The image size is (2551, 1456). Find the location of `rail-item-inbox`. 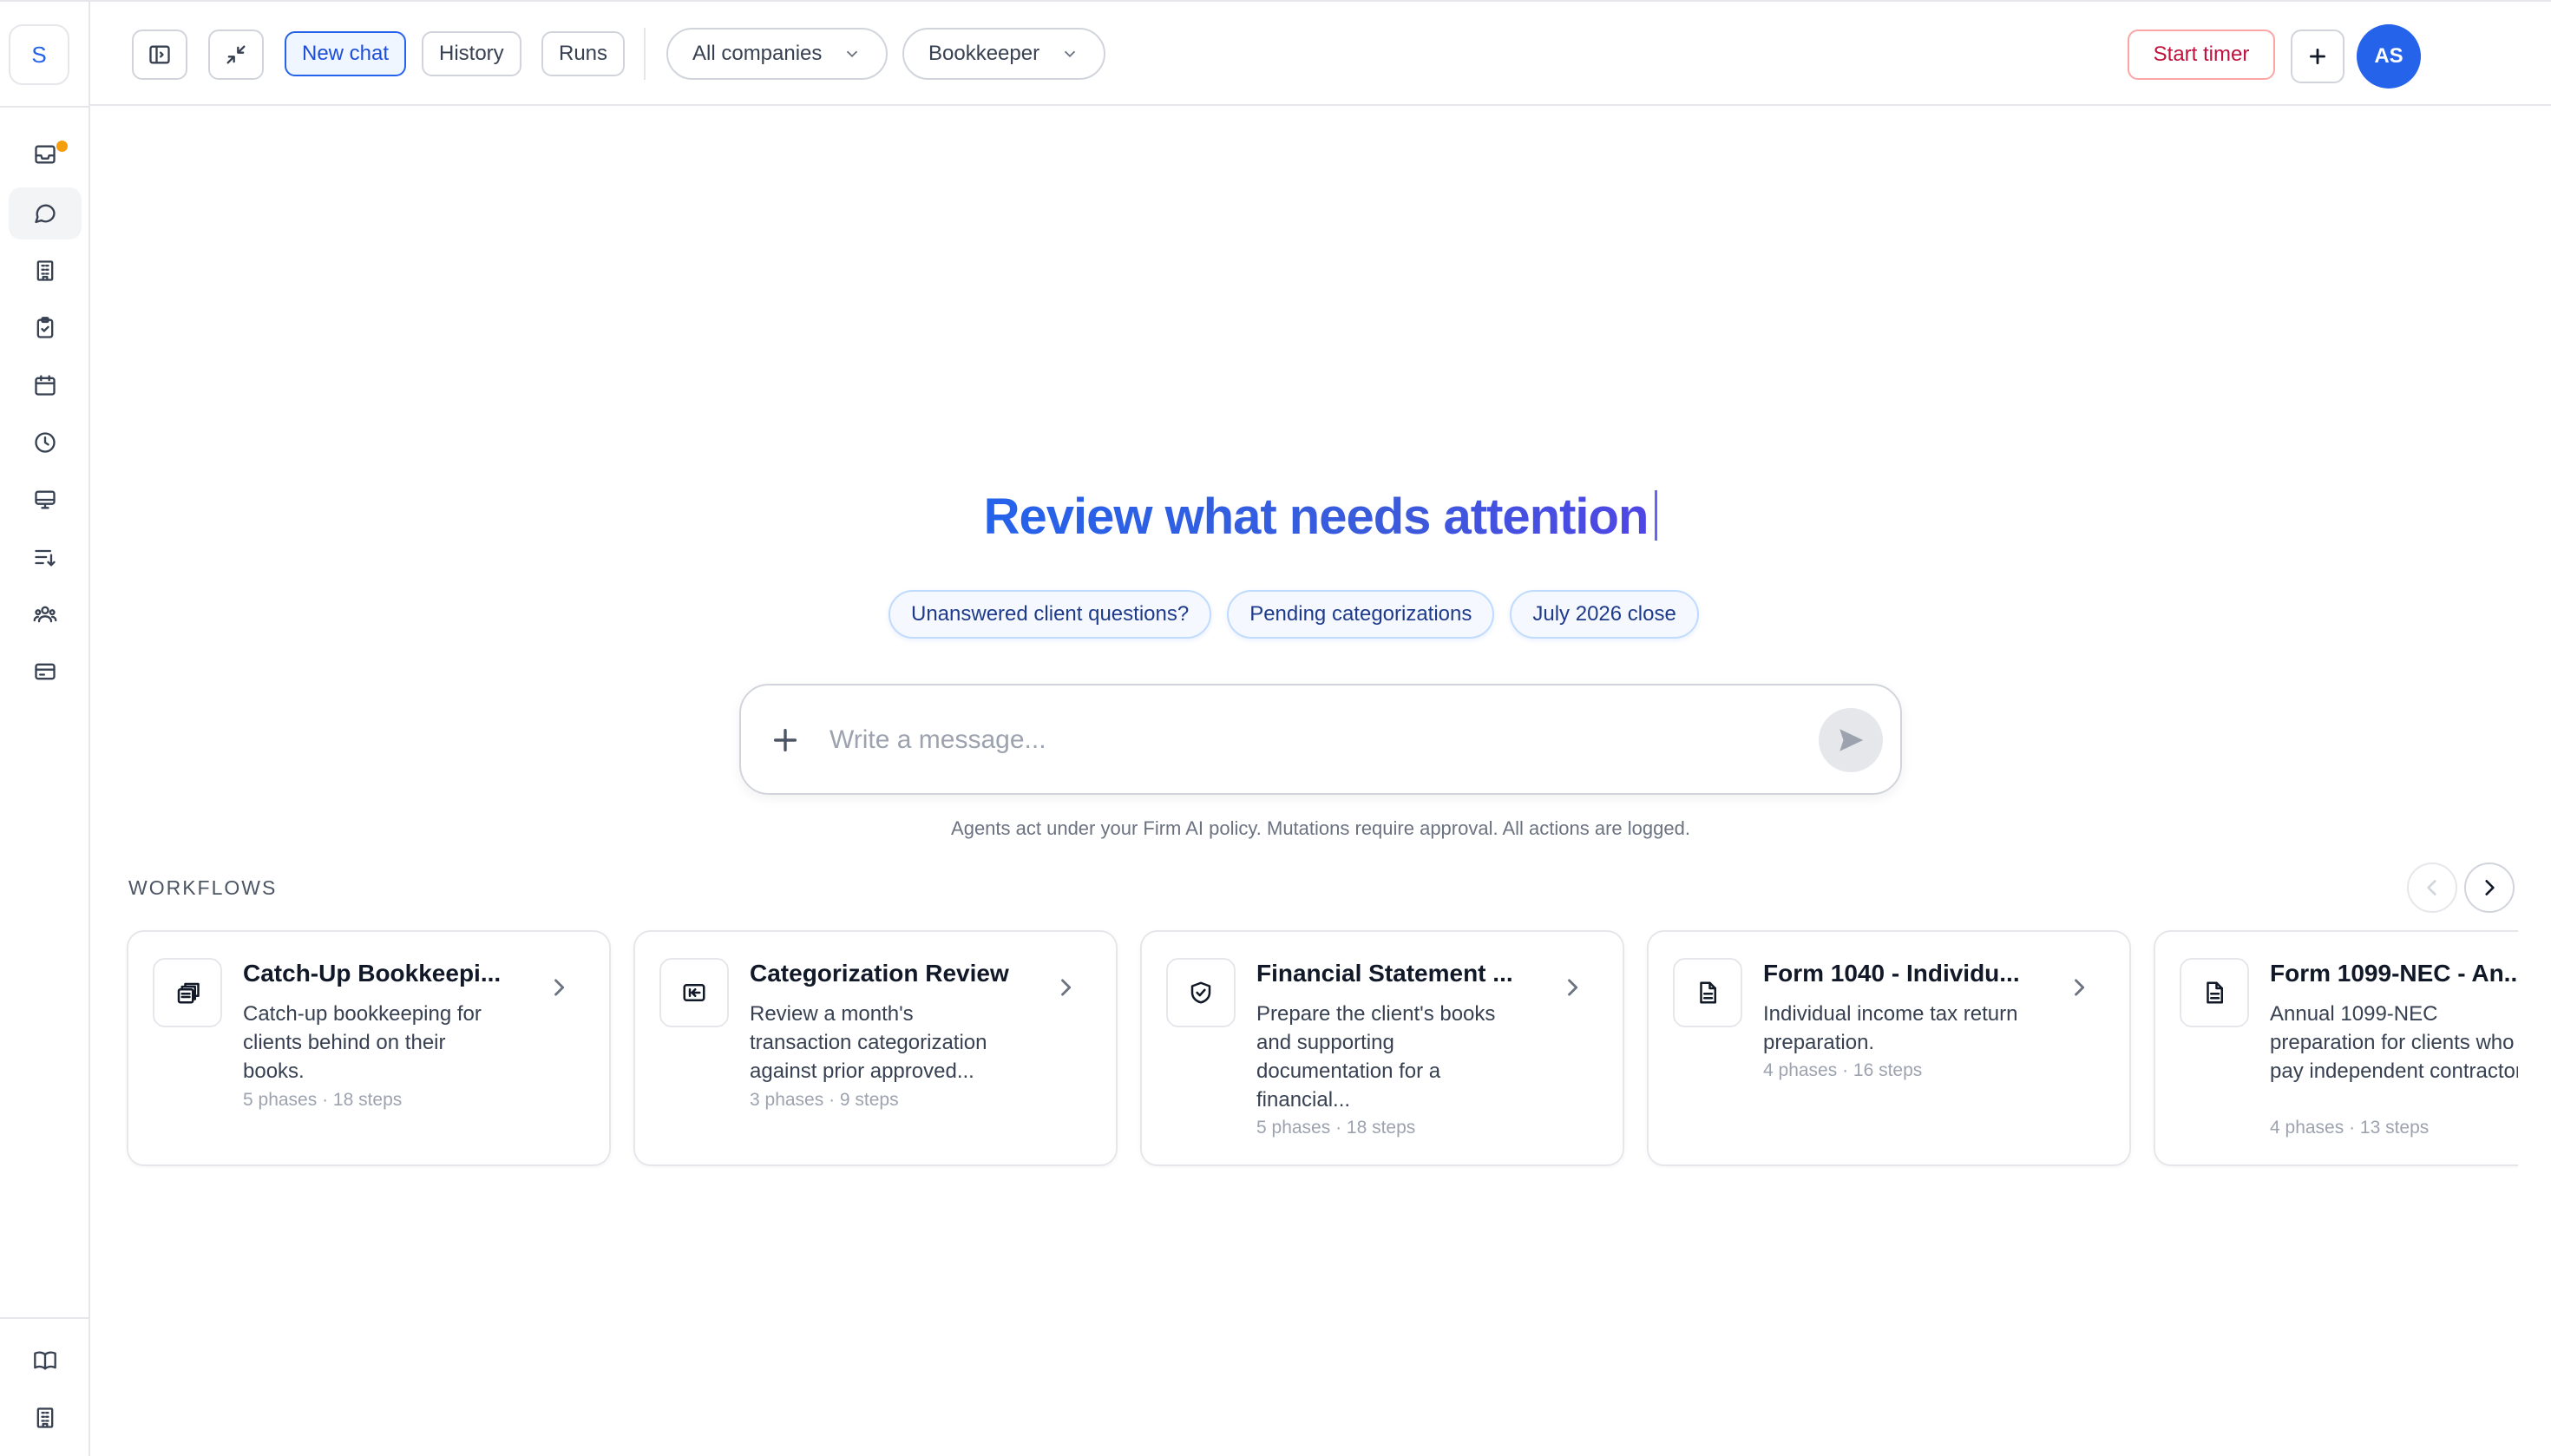

rail-item-inbox is located at coordinates (46, 154).